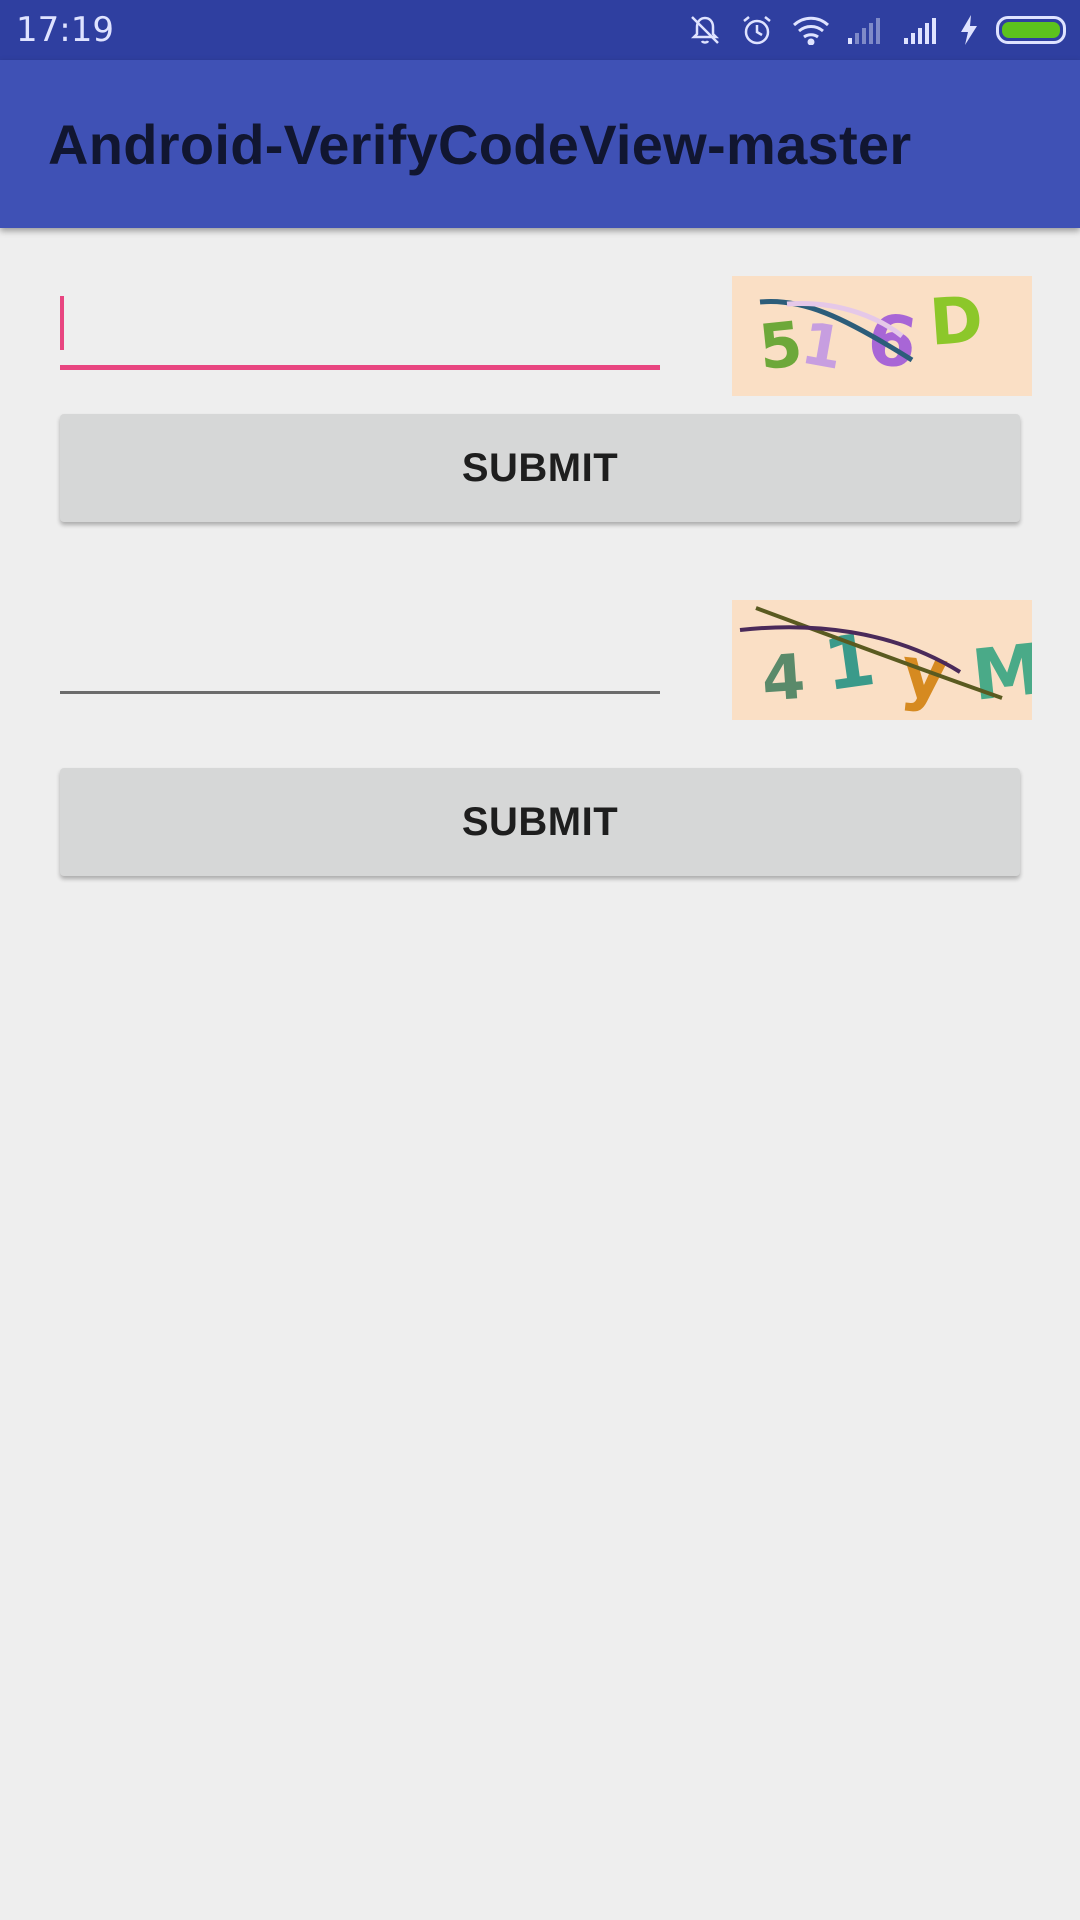 This screenshot has width=1080, height=1920. What do you see at coordinates (867, 30) in the screenshot?
I see `signal-weak-icon` at bounding box center [867, 30].